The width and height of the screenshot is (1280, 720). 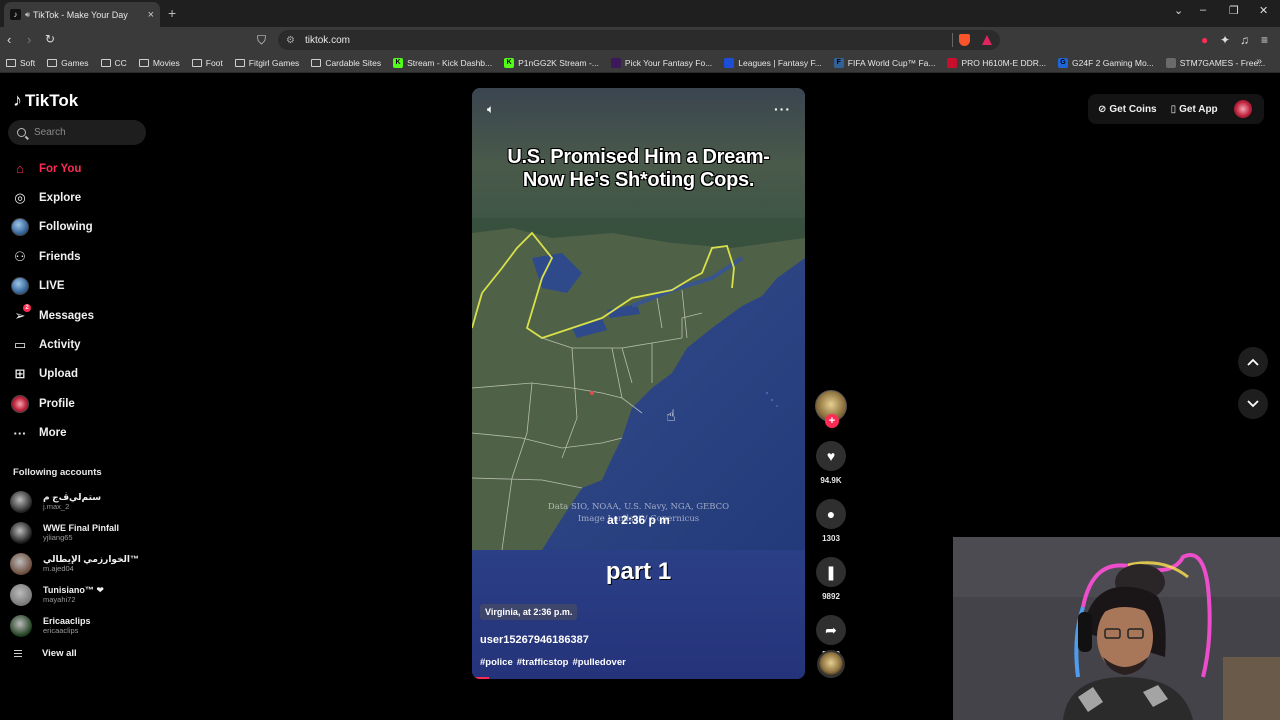 I want to click on view-all-button: View all, so click(x=45, y=653).